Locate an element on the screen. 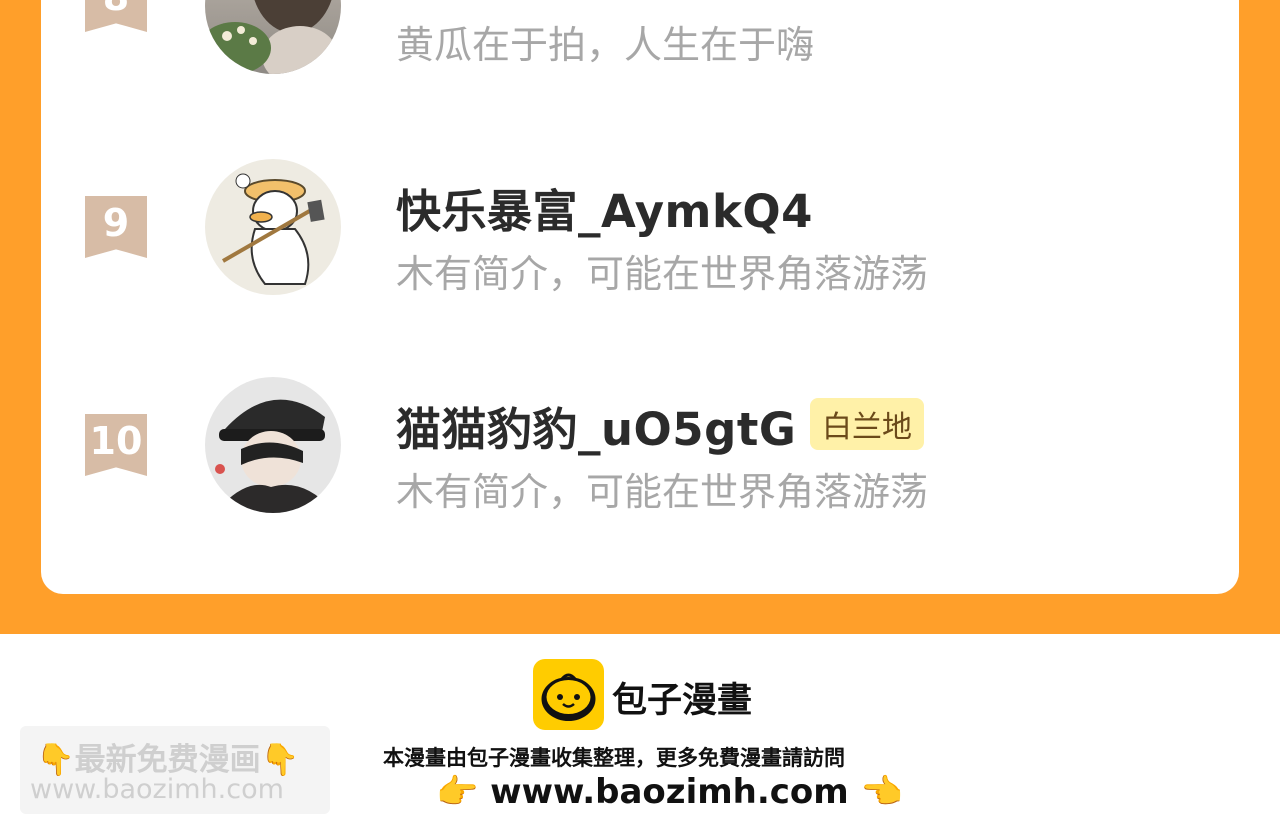 Image resolution: width=1280 pixels, height=836 pixels. rank-badge: 8 is located at coordinates (116, 16).